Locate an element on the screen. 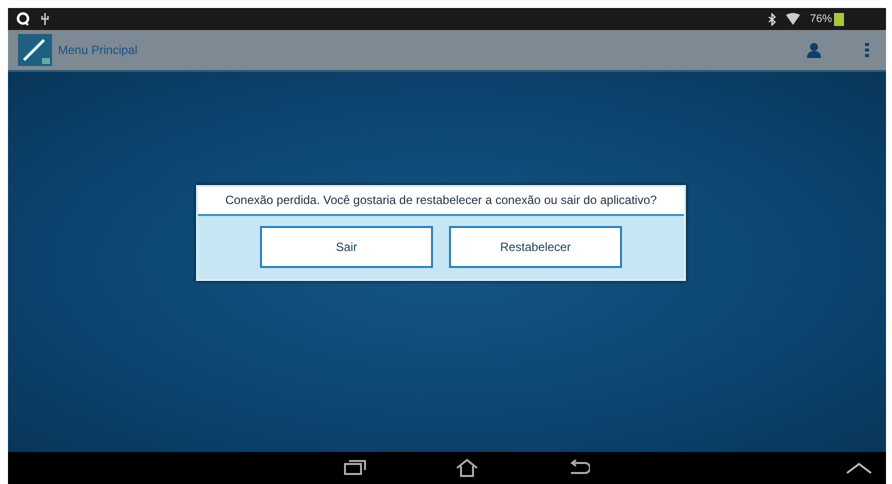 This screenshot has height=484, width=892. home-icon is located at coordinates (467, 468).